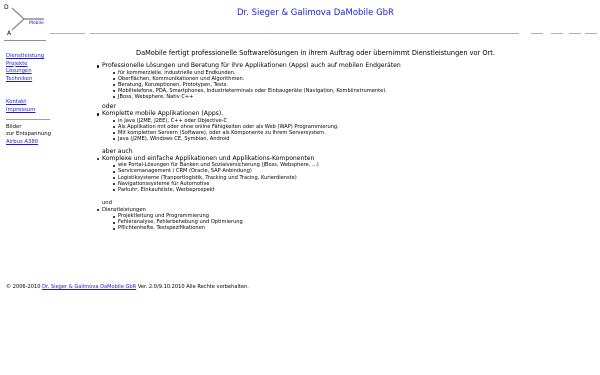  Describe the element at coordinates (28, 119) in the screenshot. I see `sidebar-divider` at that location.